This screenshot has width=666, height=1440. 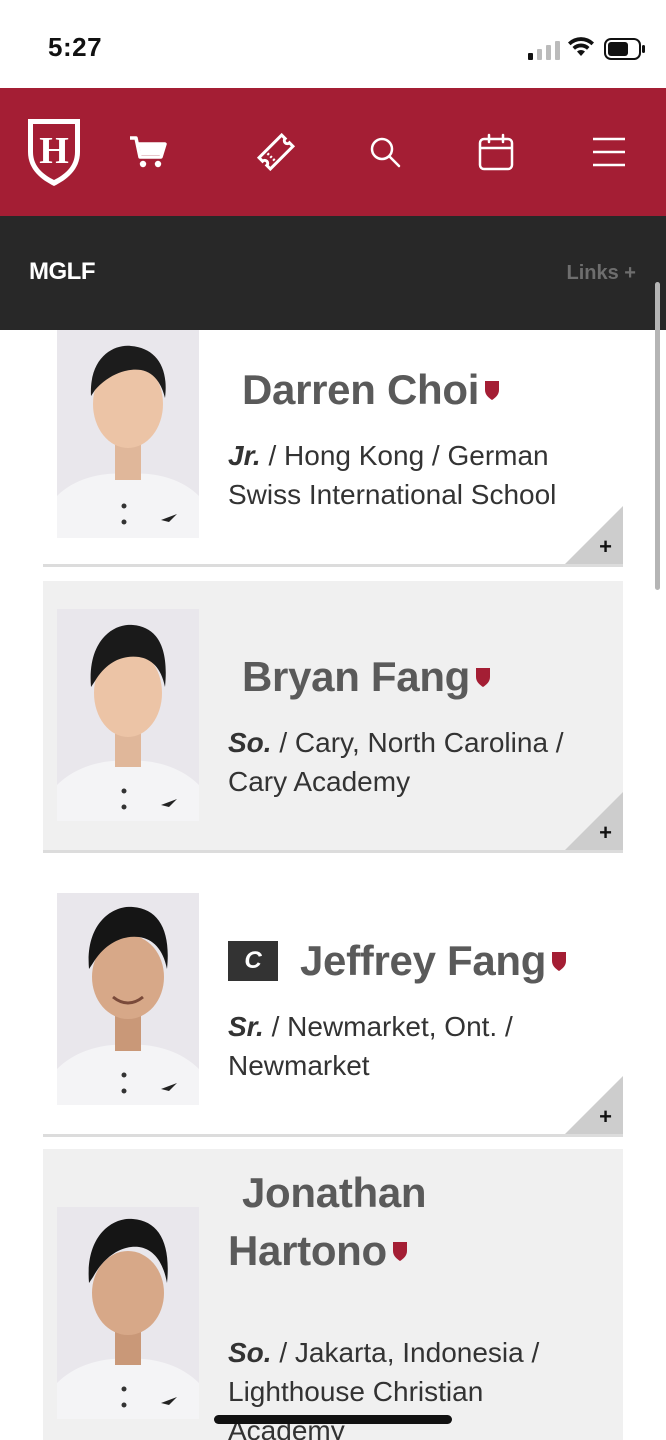 I want to click on calendar-button, so click(x=496, y=152).